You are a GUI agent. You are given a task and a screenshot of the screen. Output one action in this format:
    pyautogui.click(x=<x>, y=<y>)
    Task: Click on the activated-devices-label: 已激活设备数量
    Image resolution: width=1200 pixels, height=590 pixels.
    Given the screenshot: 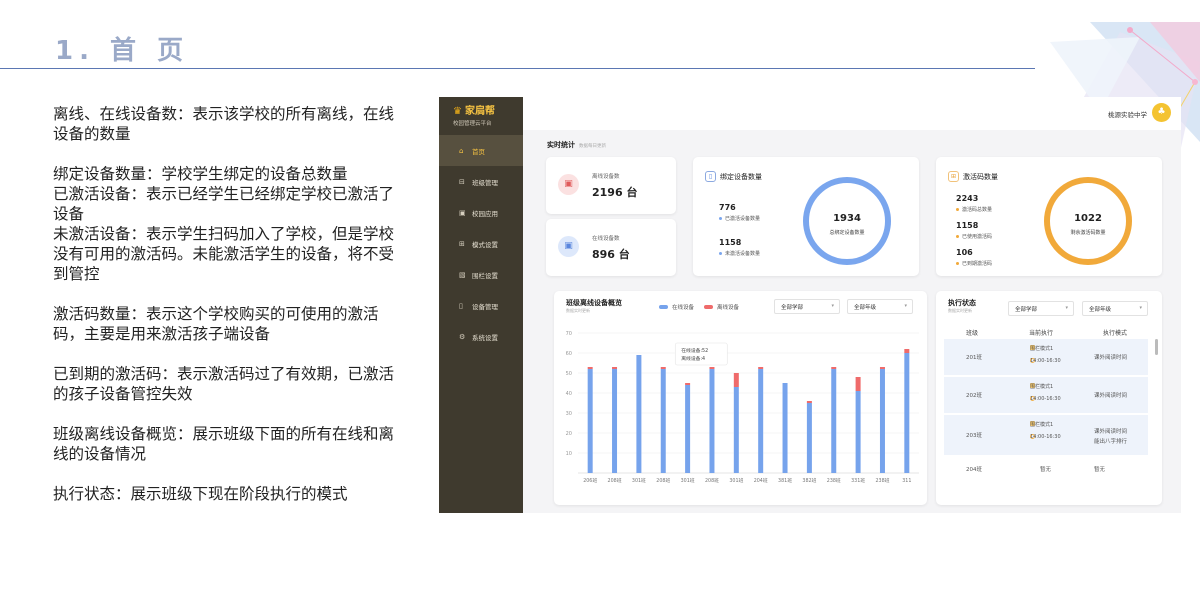 What is the action you would take?
    pyautogui.click(x=743, y=219)
    